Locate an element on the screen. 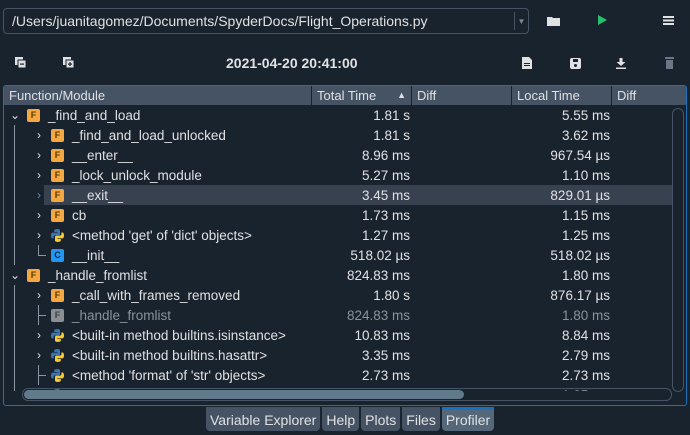 The height and width of the screenshot is (435, 690). column-local-diff: Diff is located at coordinates (649, 95).